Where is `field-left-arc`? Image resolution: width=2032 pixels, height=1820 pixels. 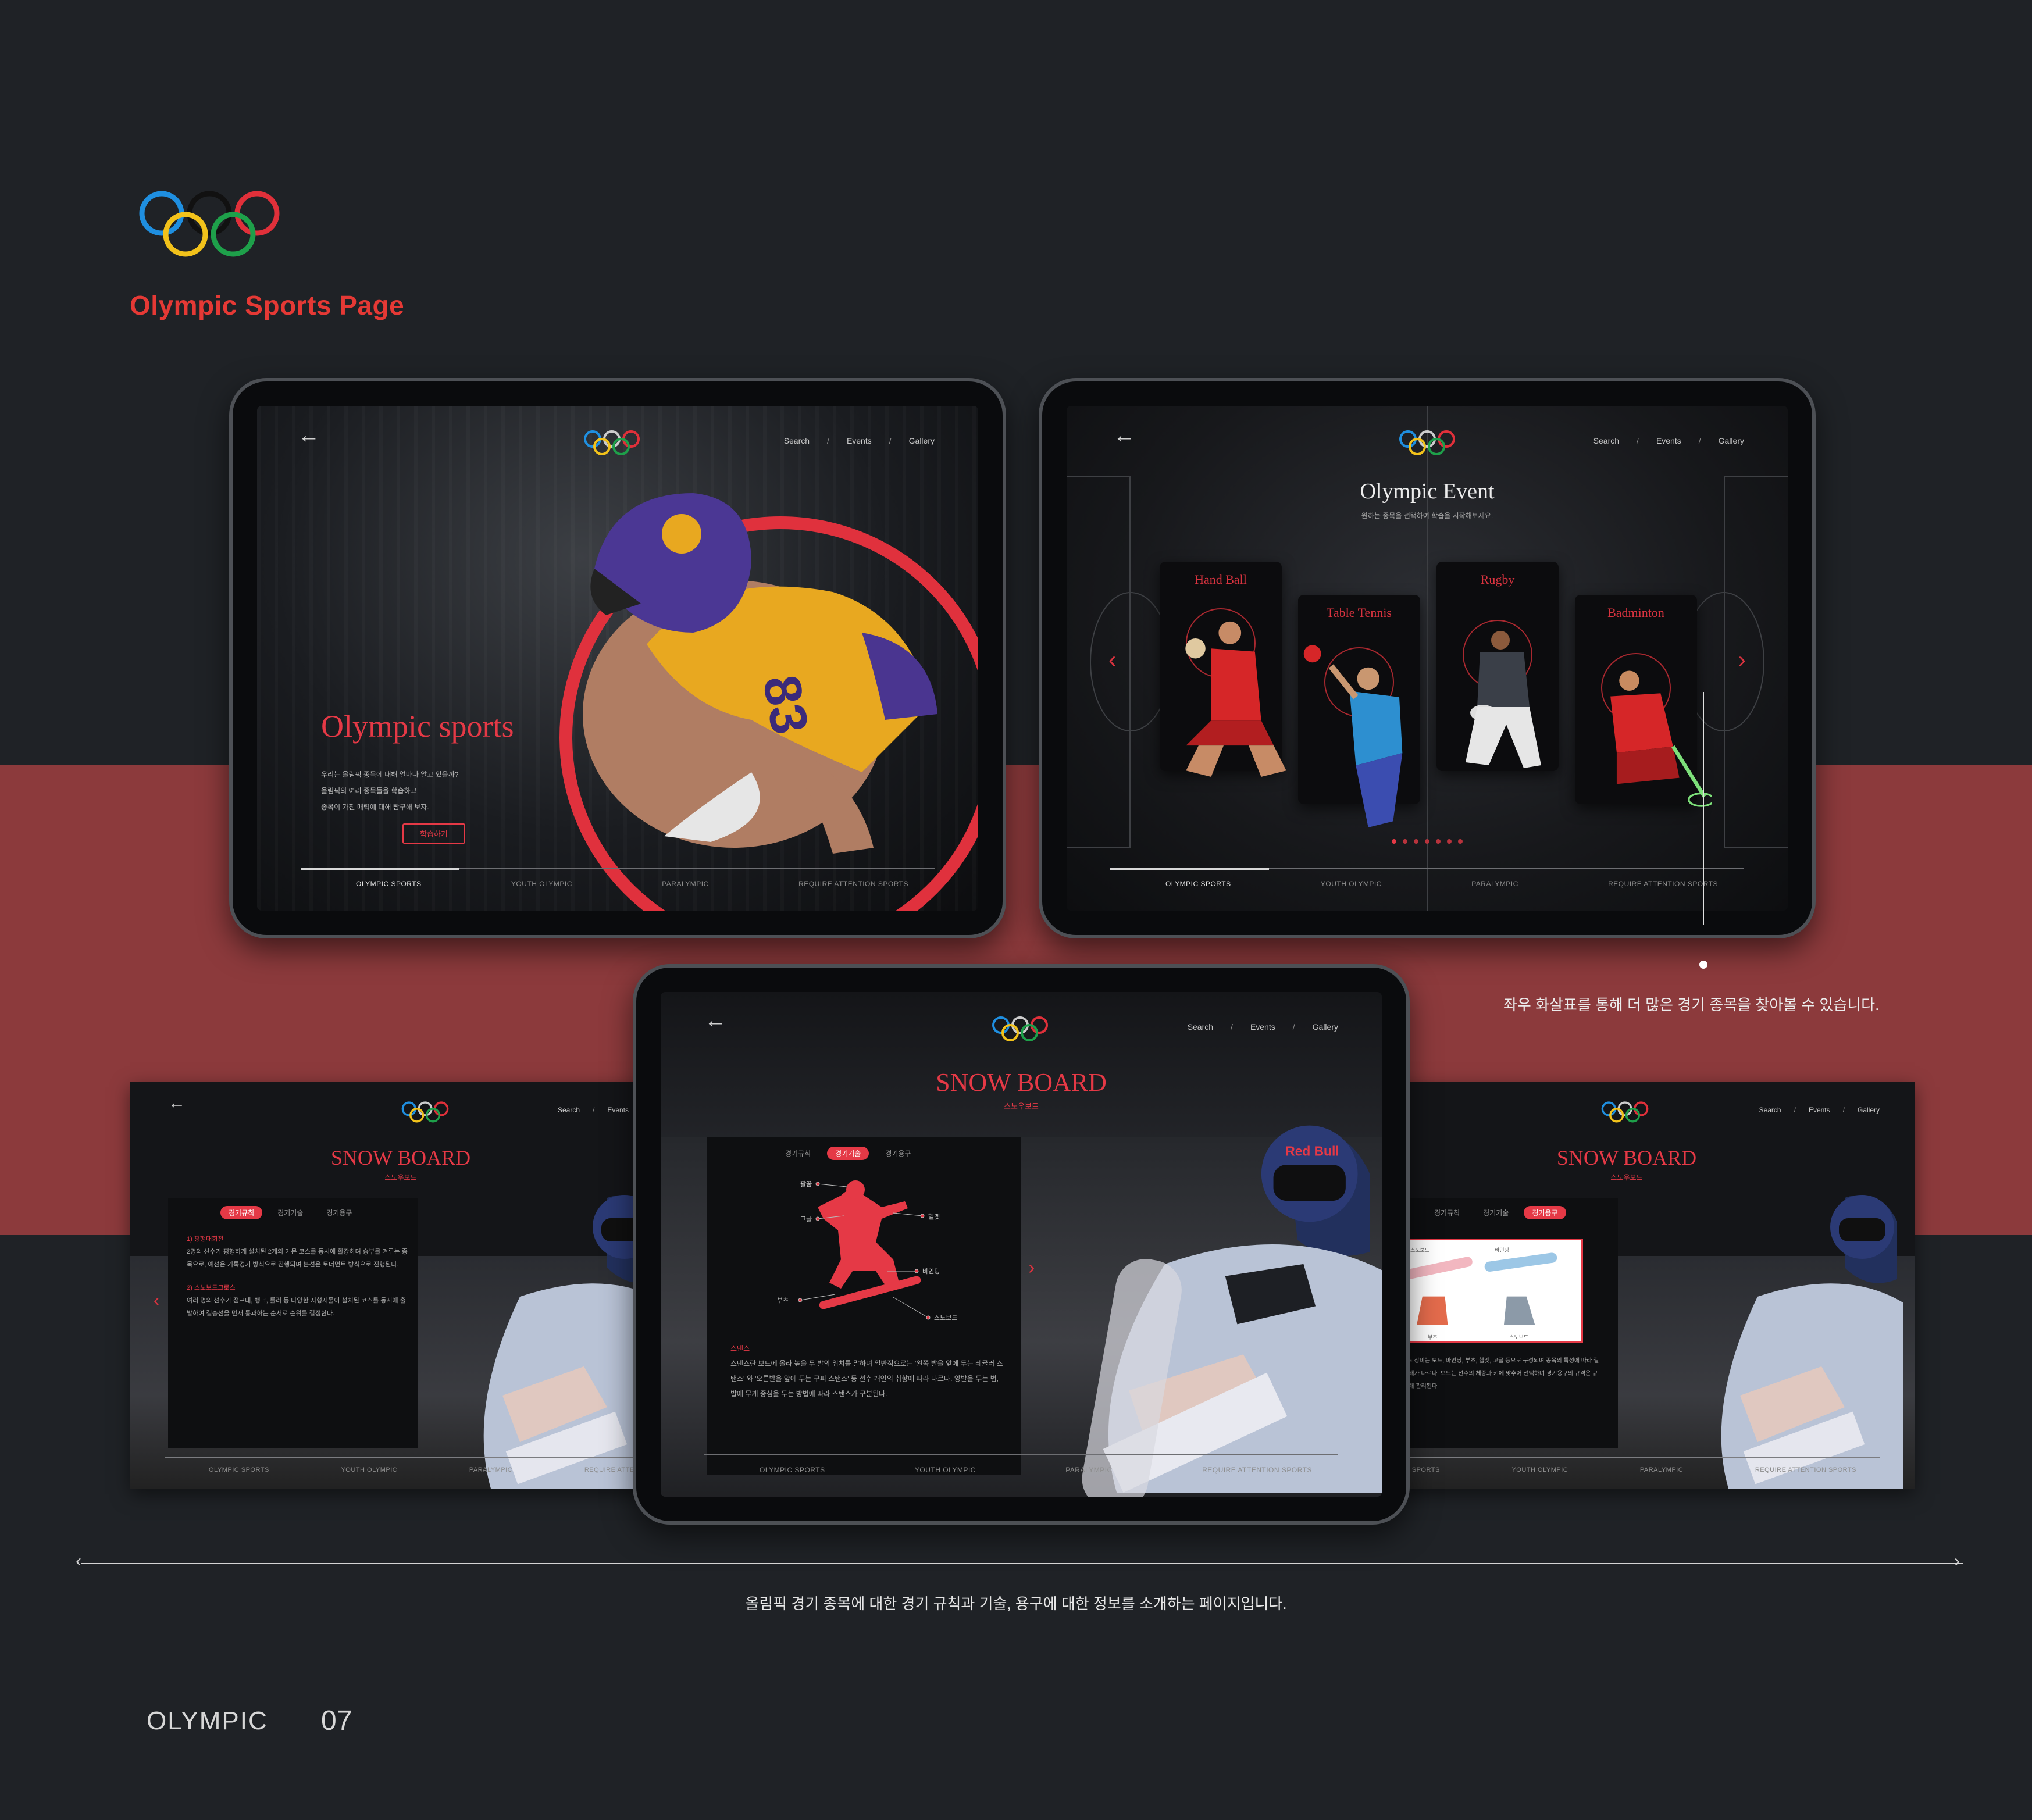
field-left-arc is located at coordinates (1130, 661).